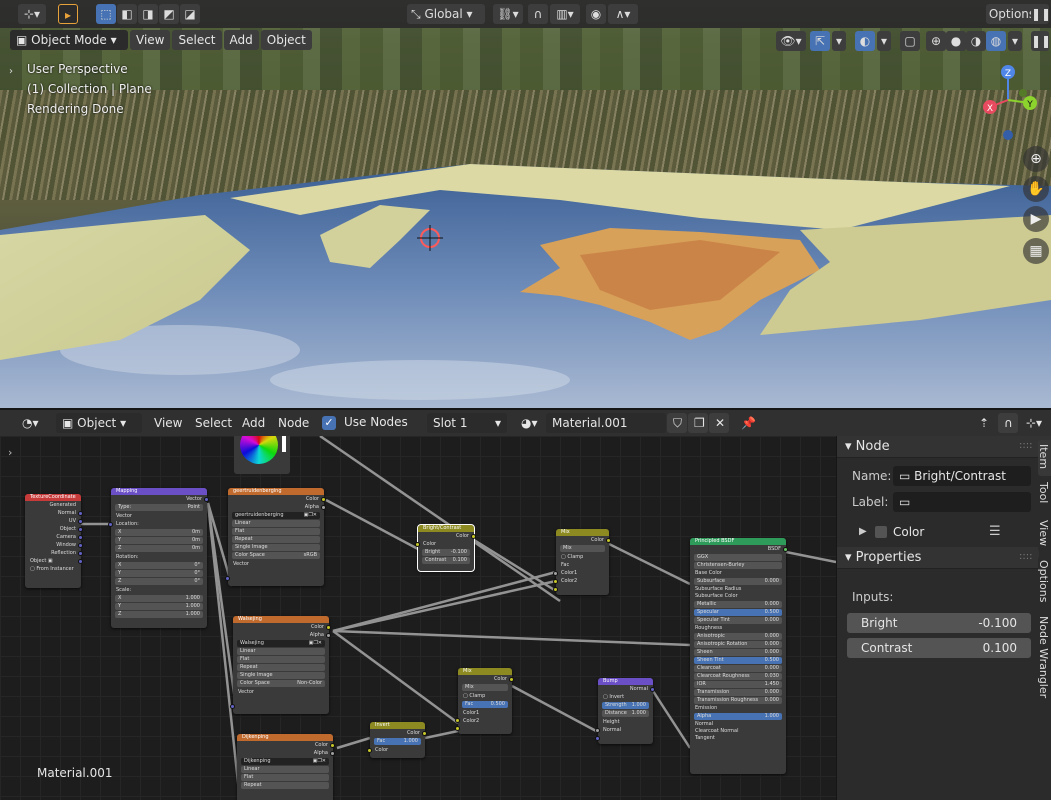 Image resolution: width=1051 pixels, height=800 pixels. Describe the element at coordinates (738, 589) in the screenshot. I see `bsdf-input-row: Subsurface Radius` at that location.